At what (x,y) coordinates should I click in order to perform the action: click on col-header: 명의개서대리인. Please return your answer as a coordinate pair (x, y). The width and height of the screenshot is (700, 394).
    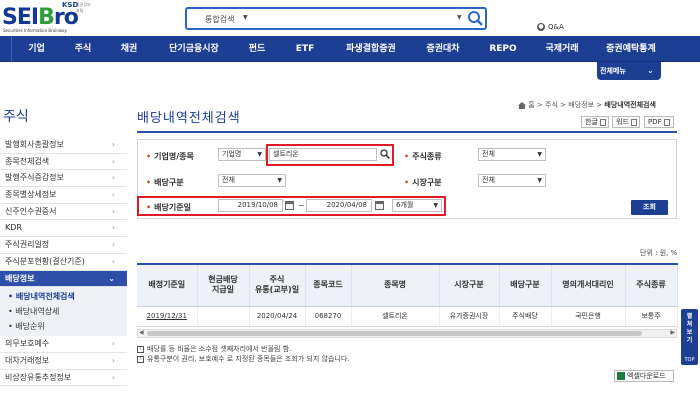
    Looking at the image, I should click on (588, 285).